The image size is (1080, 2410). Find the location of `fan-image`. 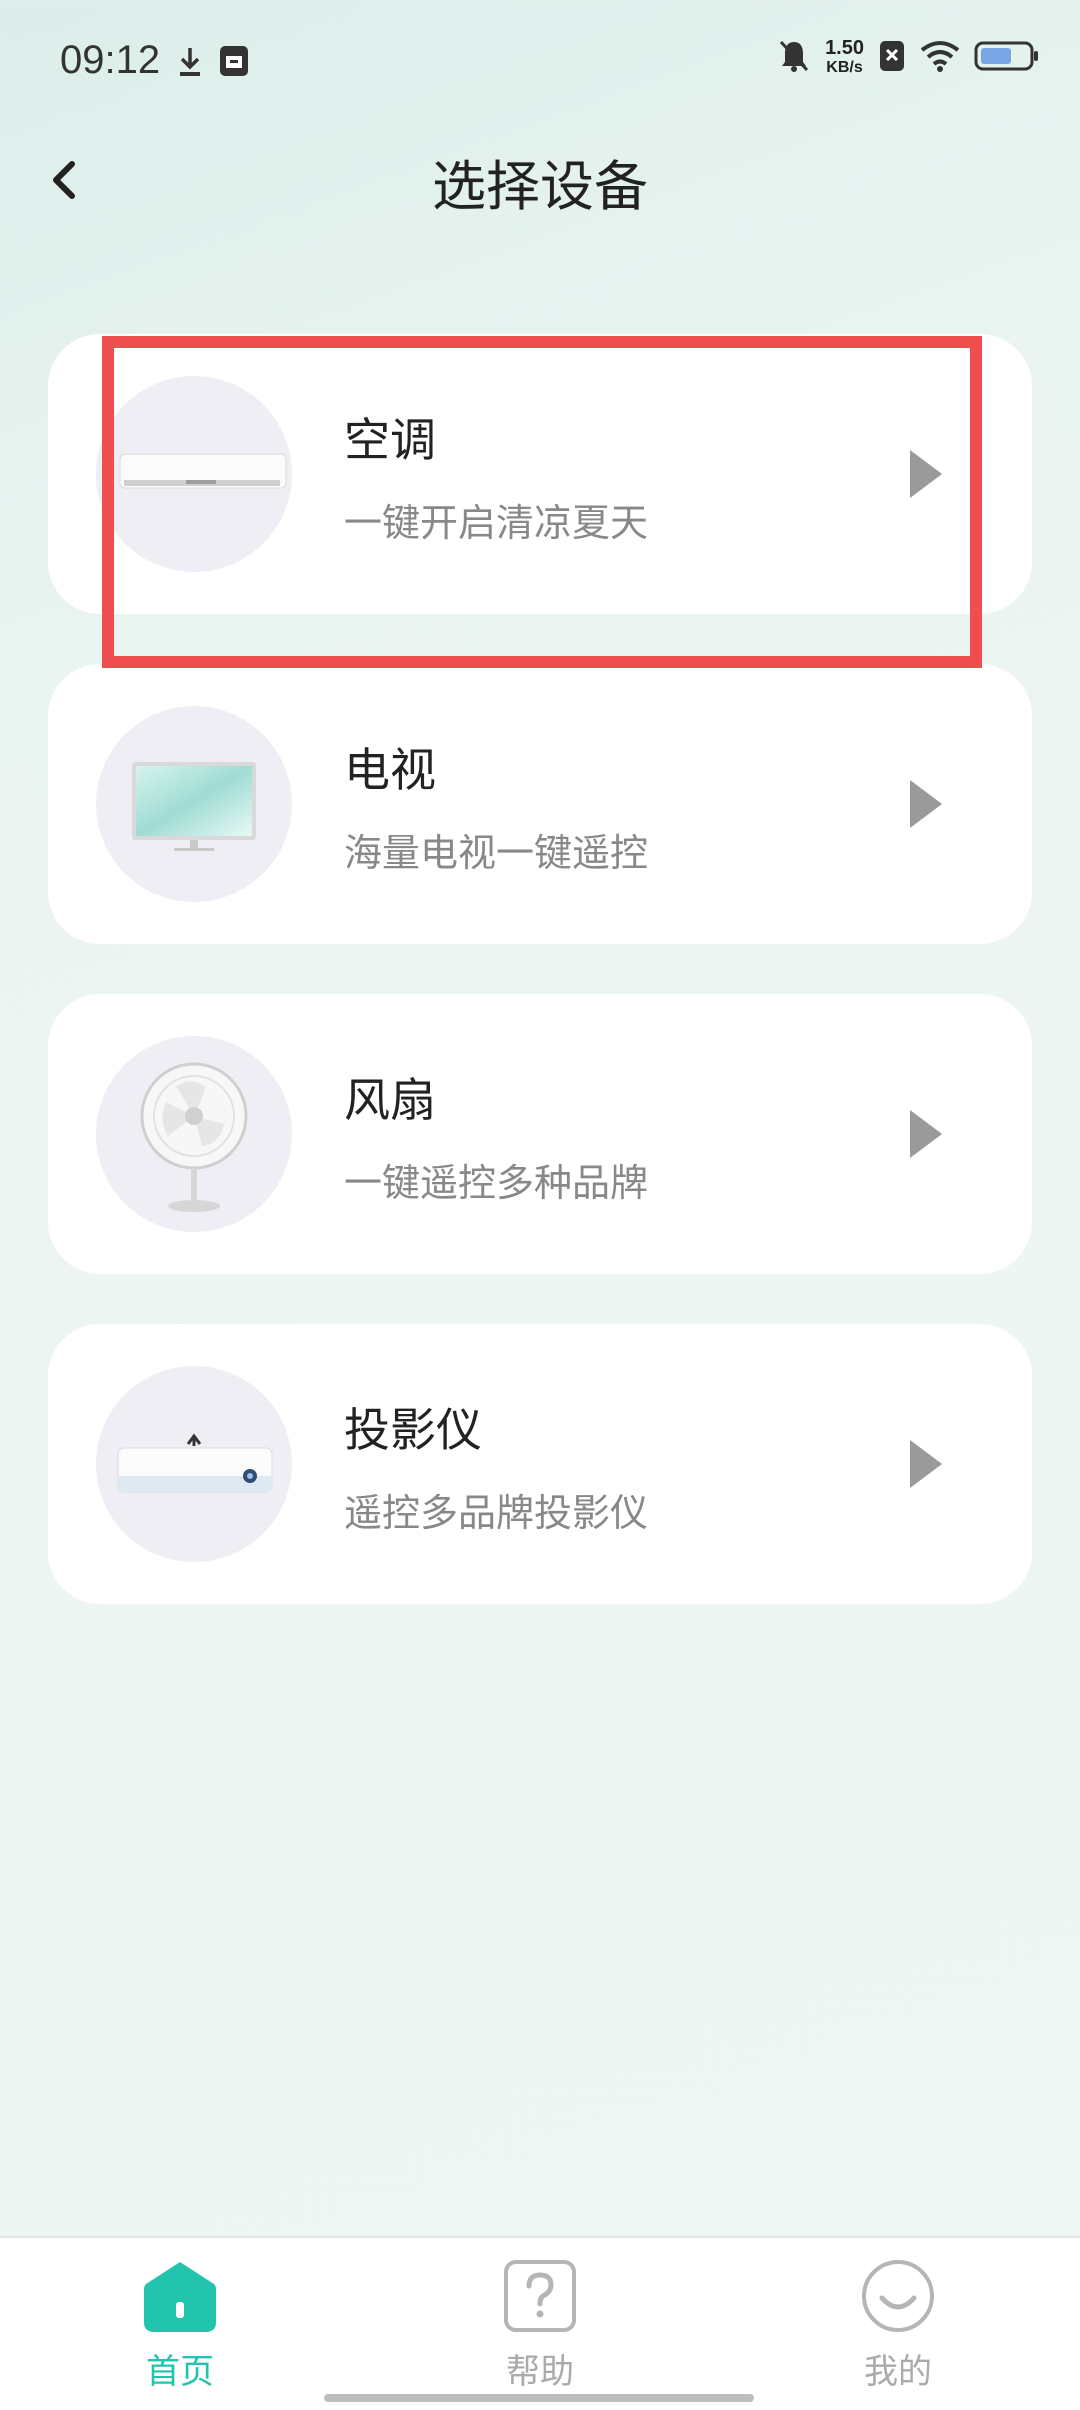

fan-image is located at coordinates (194, 1134).